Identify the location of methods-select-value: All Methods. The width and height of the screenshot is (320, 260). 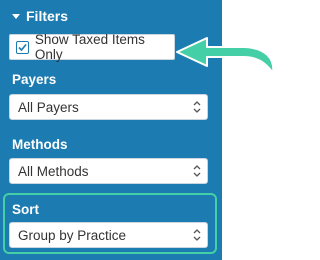
(53, 171).